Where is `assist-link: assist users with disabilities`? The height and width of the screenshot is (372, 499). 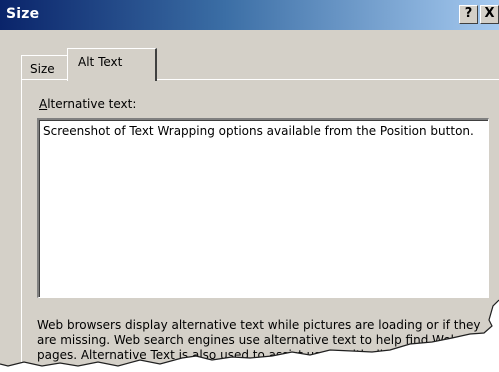
assist-link: assist users with disabilities is located at coordinates (352, 355).